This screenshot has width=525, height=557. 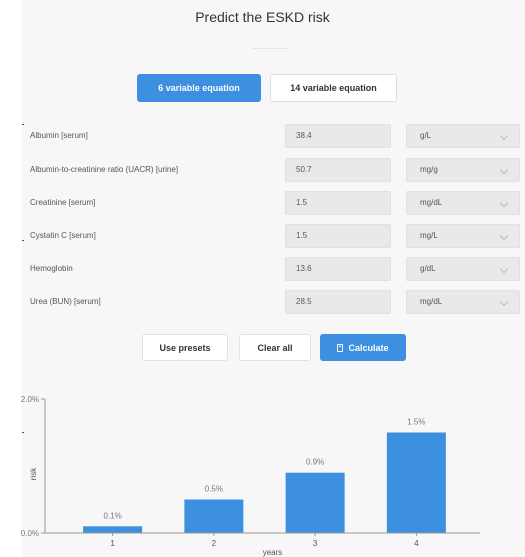 What do you see at coordinates (429, 169) in the screenshot?
I see `unit-label: mg/g` at bounding box center [429, 169].